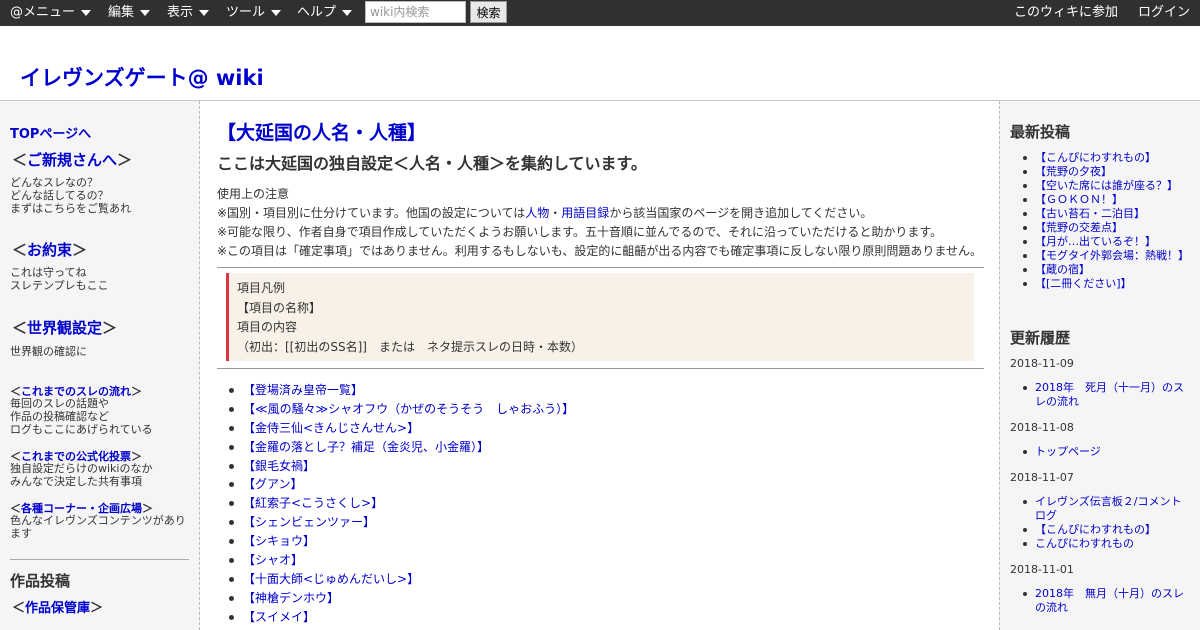 The height and width of the screenshot is (630, 1200). I want to click on list-item: 【スイメイ】, so click(399, 617).